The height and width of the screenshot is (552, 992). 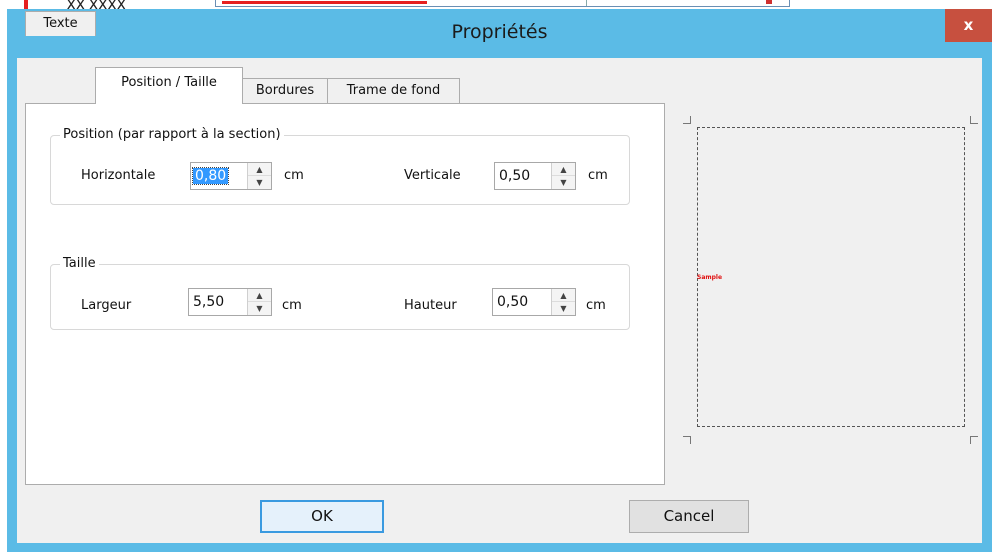 I want to click on background-separator, so click(x=586, y=3).